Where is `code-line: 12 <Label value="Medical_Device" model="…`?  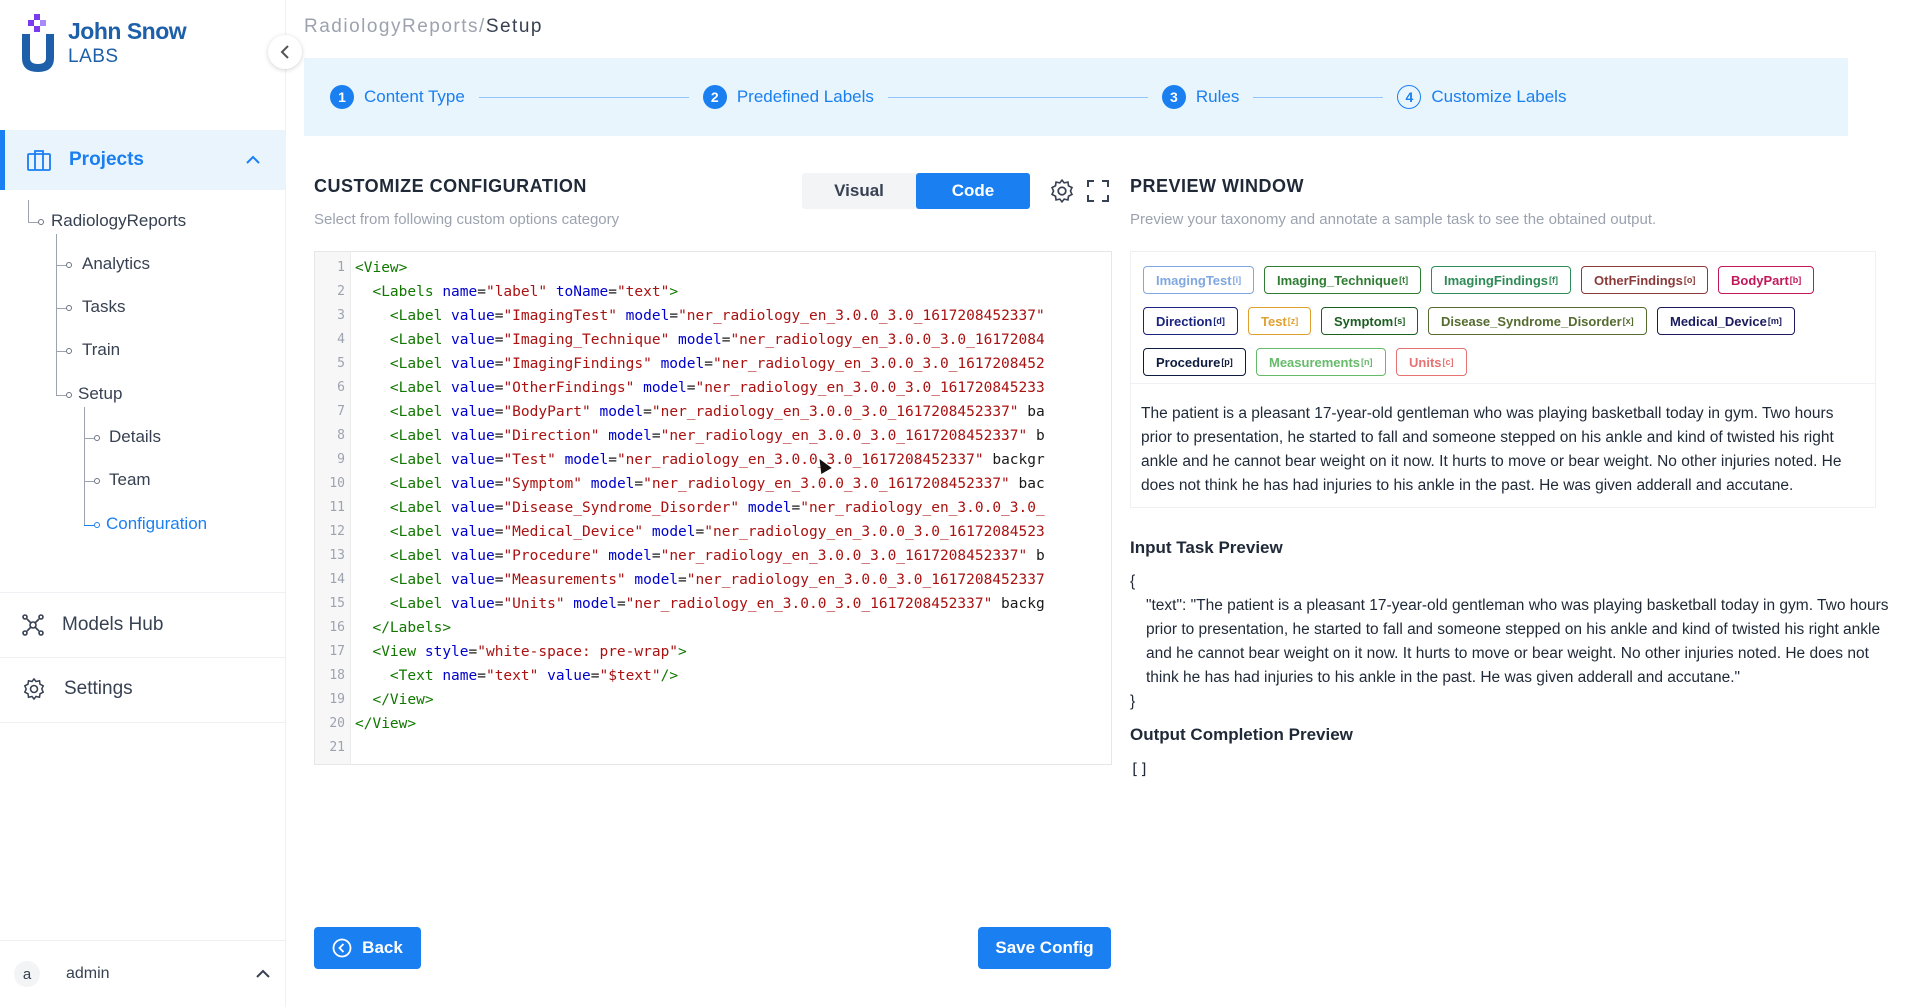 code-line: 12 <Label value="Medical_Device" model="… is located at coordinates (713, 532).